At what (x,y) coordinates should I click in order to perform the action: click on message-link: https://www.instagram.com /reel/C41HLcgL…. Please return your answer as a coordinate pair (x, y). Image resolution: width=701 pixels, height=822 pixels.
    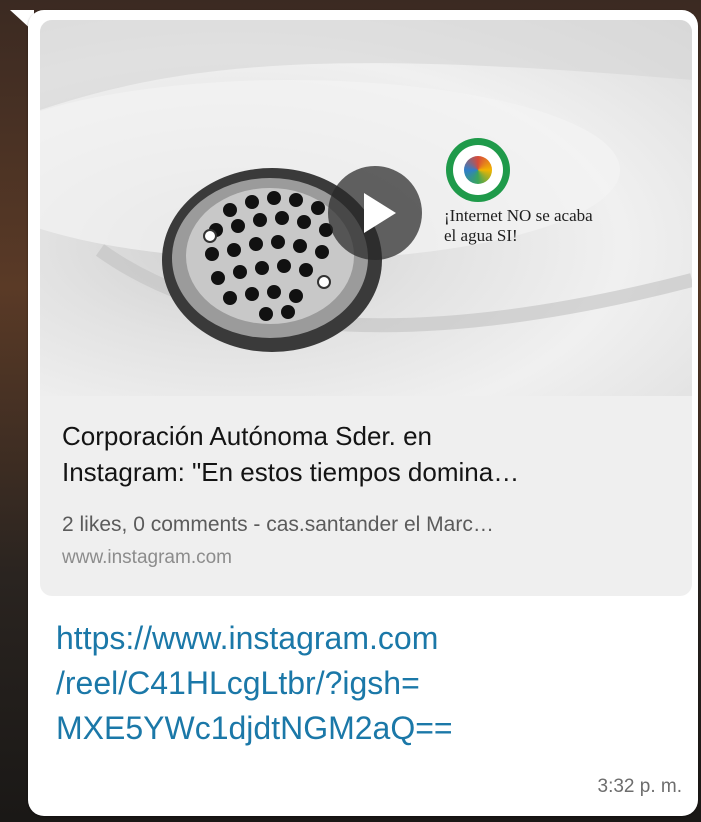
    Looking at the image, I should click on (366, 683).